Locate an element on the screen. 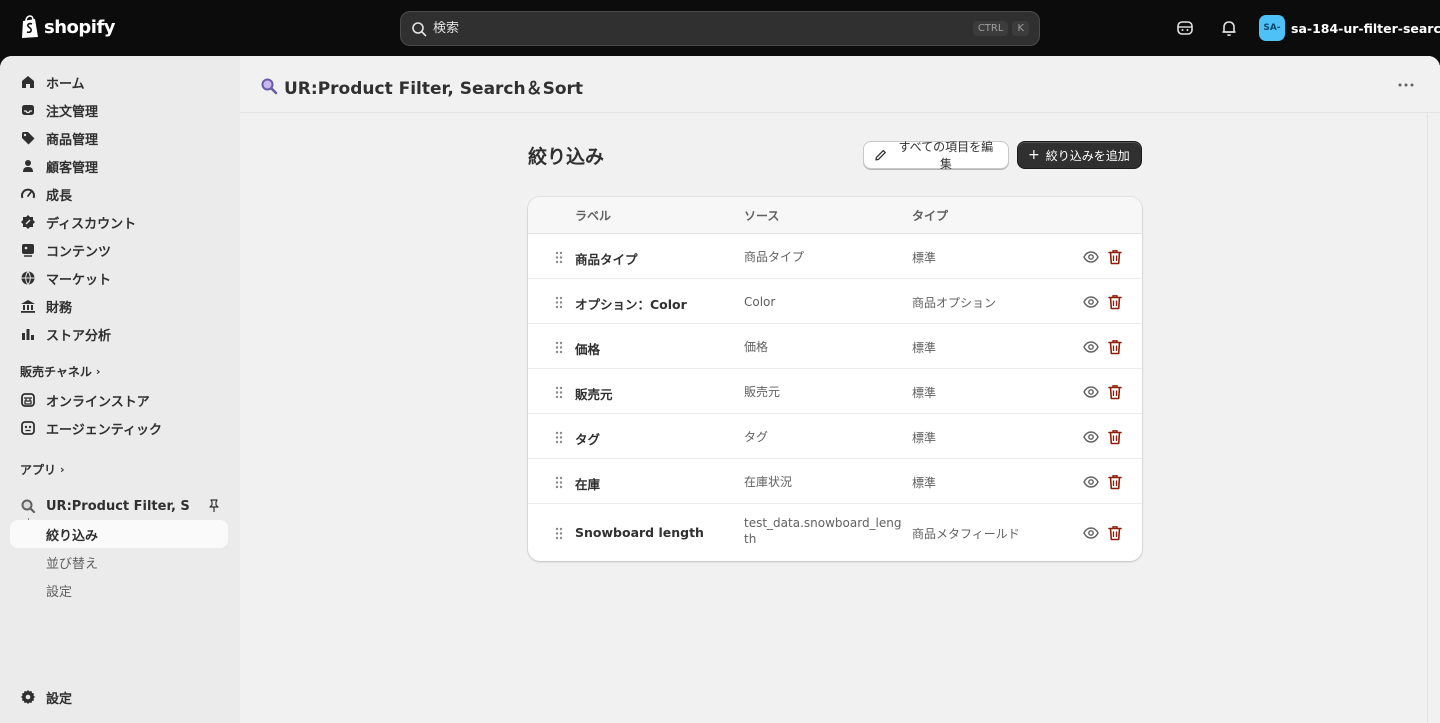 This screenshot has width=1440, height=723. table-row: 在庫 在庫状況 標準 is located at coordinates (835, 481).